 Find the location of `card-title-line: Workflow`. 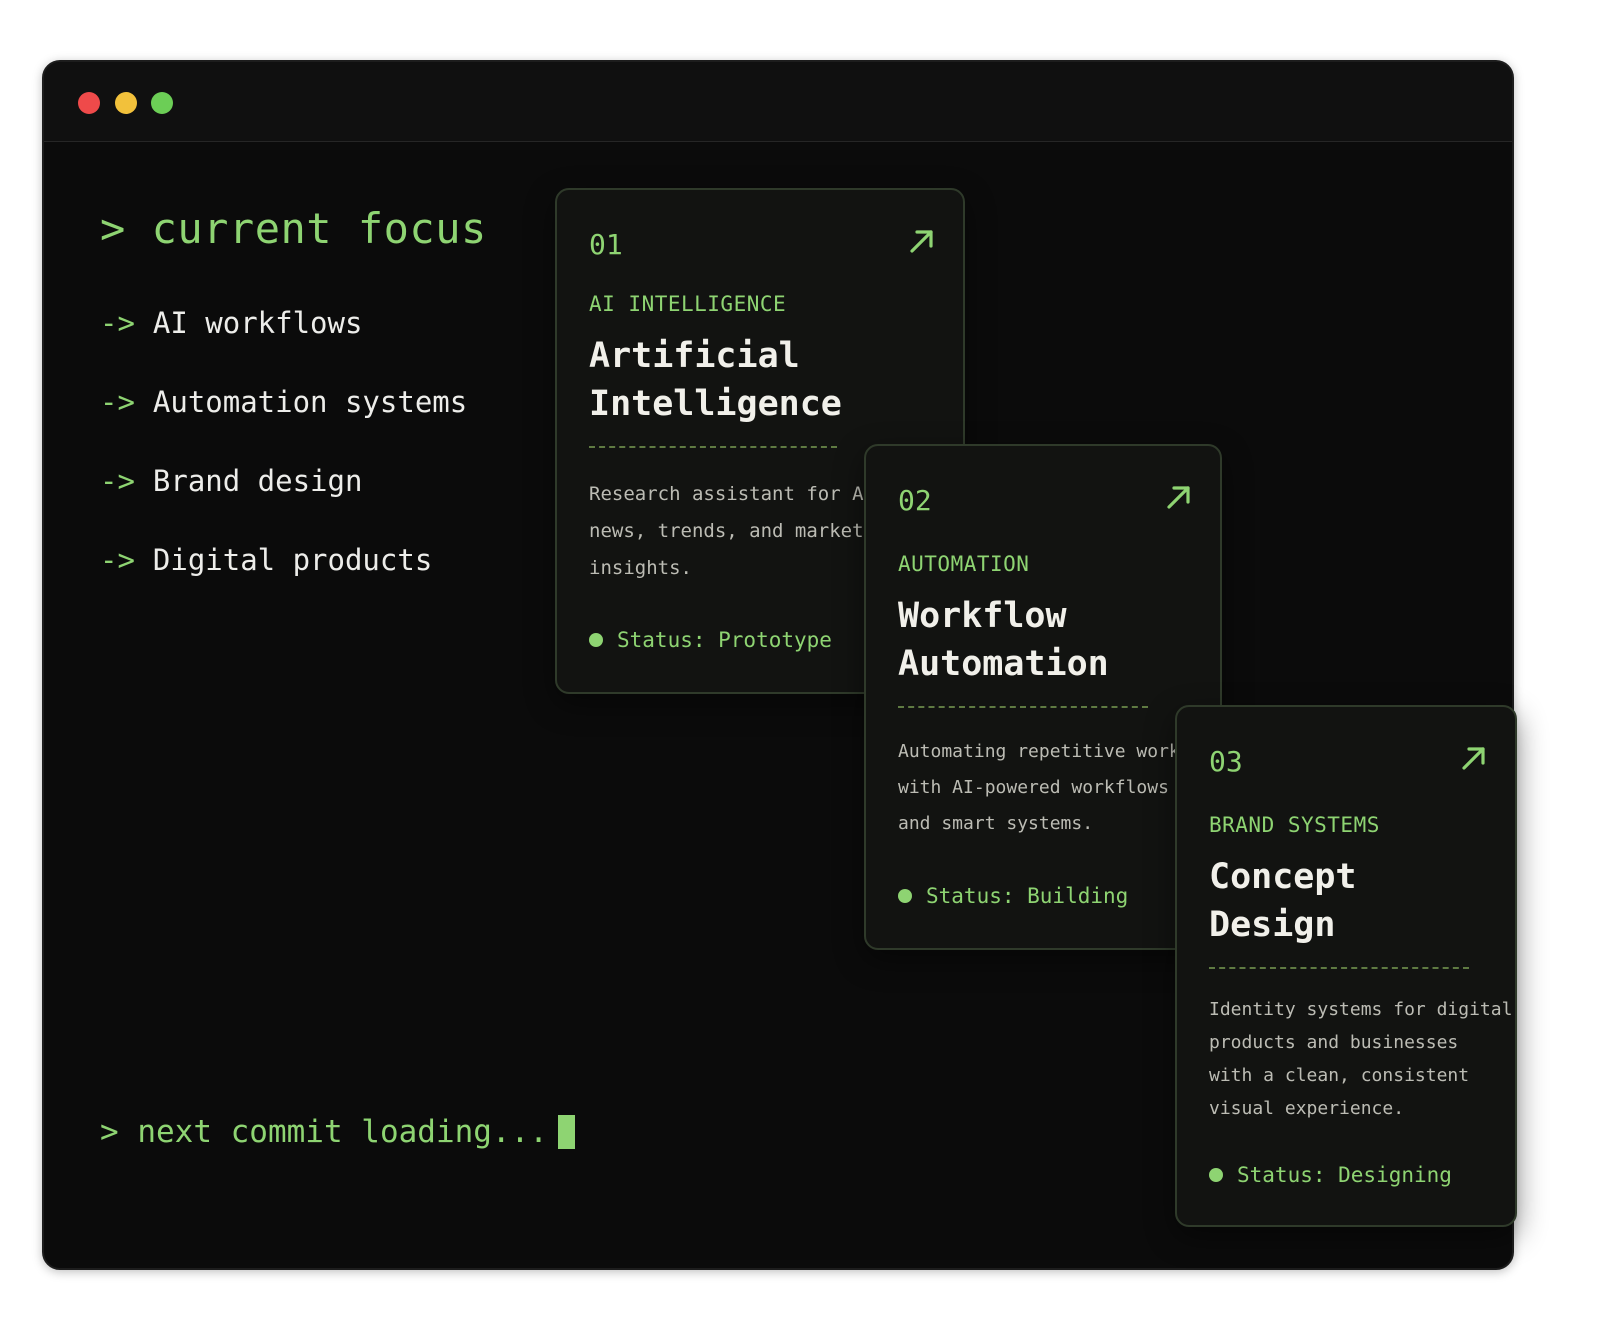

card-title-line: Workflow is located at coordinates (982, 616).